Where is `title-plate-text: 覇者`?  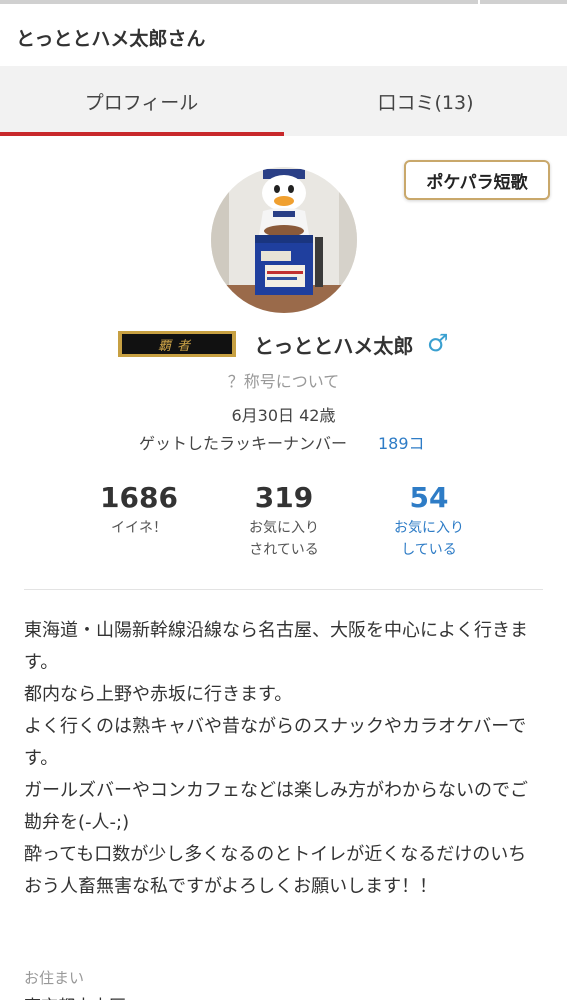 title-plate-text: 覇者 is located at coordinates (176, 346).